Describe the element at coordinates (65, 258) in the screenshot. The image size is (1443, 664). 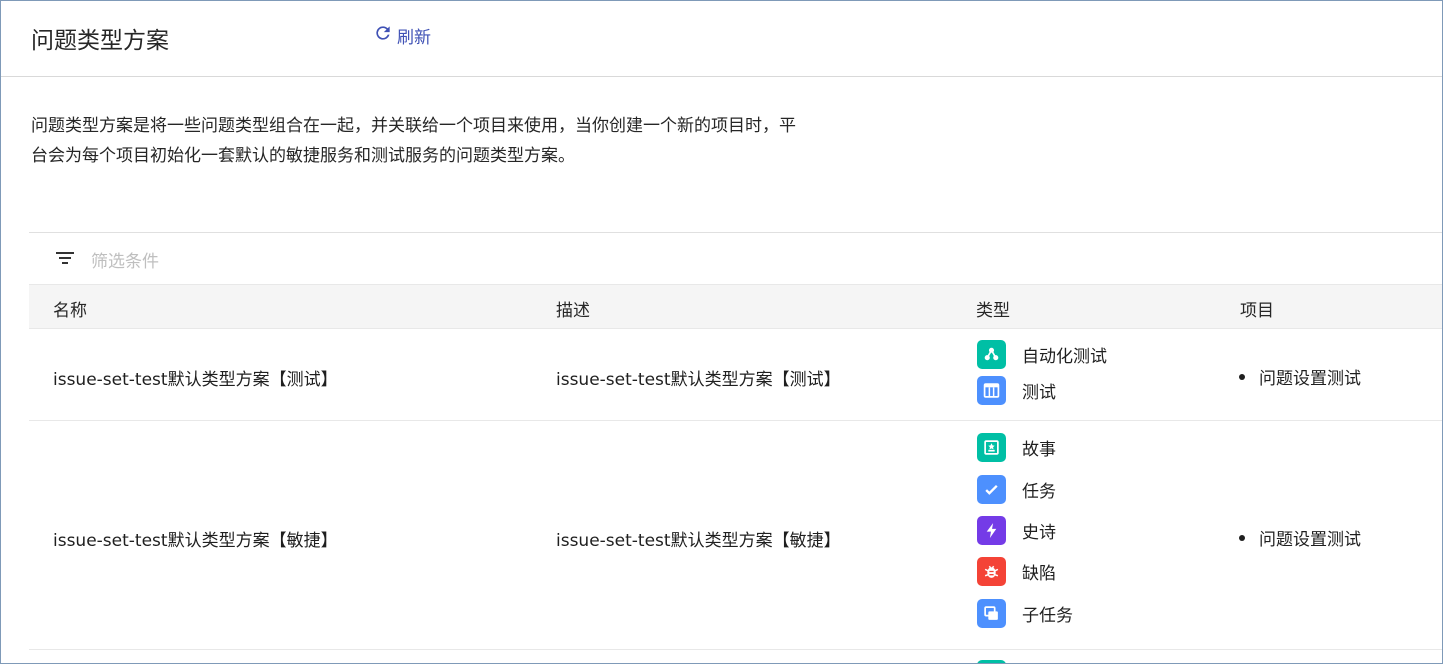
I see `filter-icon` at that location.